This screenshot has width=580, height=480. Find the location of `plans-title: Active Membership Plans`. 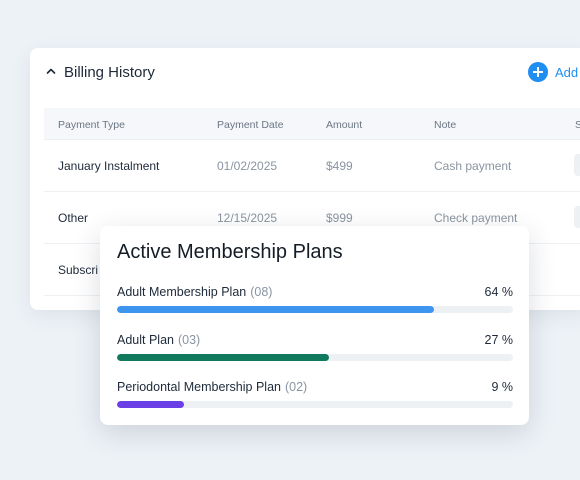

plans-title: Active Membership Plans is located at coordinates (230, 252).